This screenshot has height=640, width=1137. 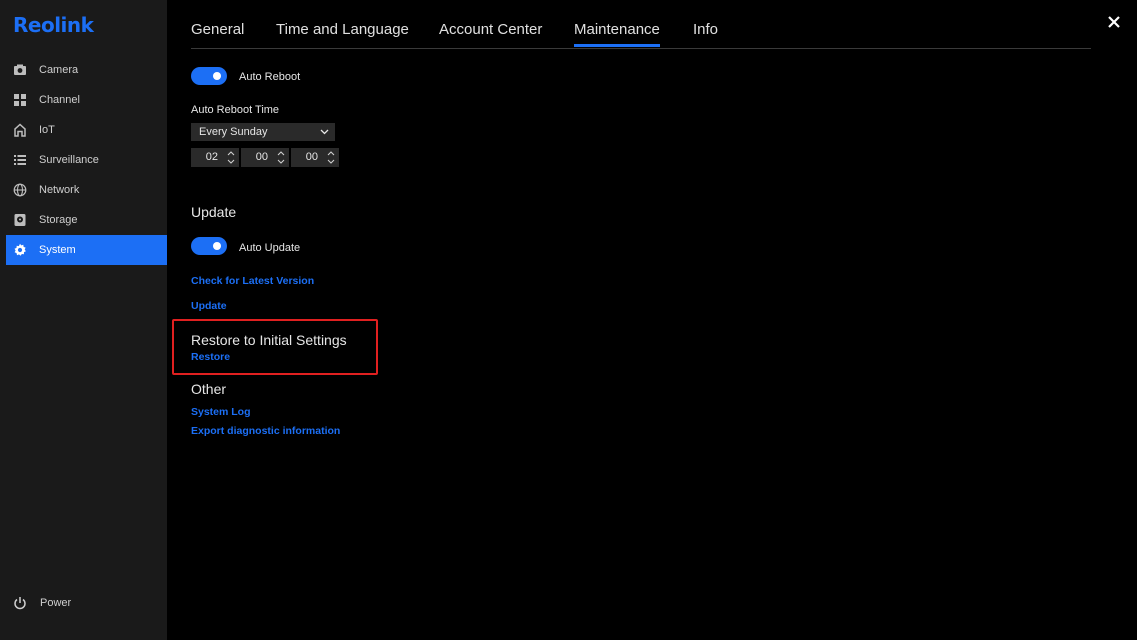 What do you see at coordinates (705, 34) in the screenshot?
I see `tab-info: Info` at bounding box center [705, 34].